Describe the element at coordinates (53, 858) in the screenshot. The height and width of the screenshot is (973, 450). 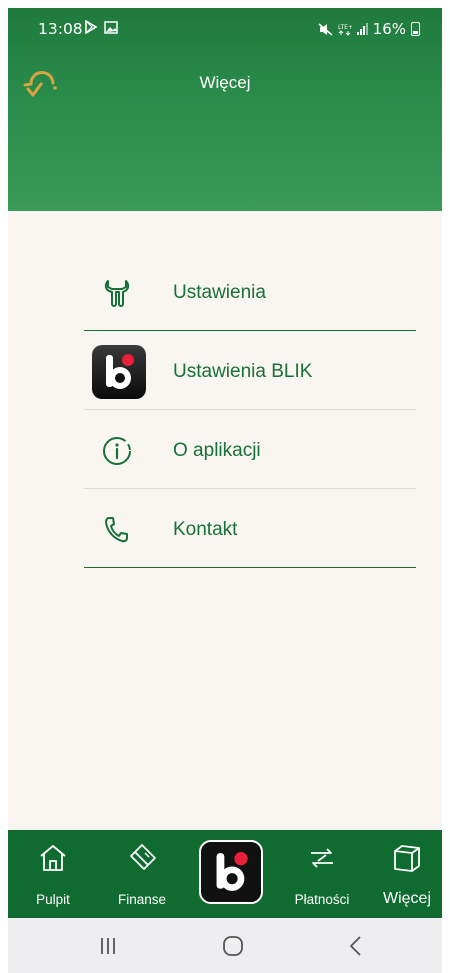
I see `home-icon` at that location.